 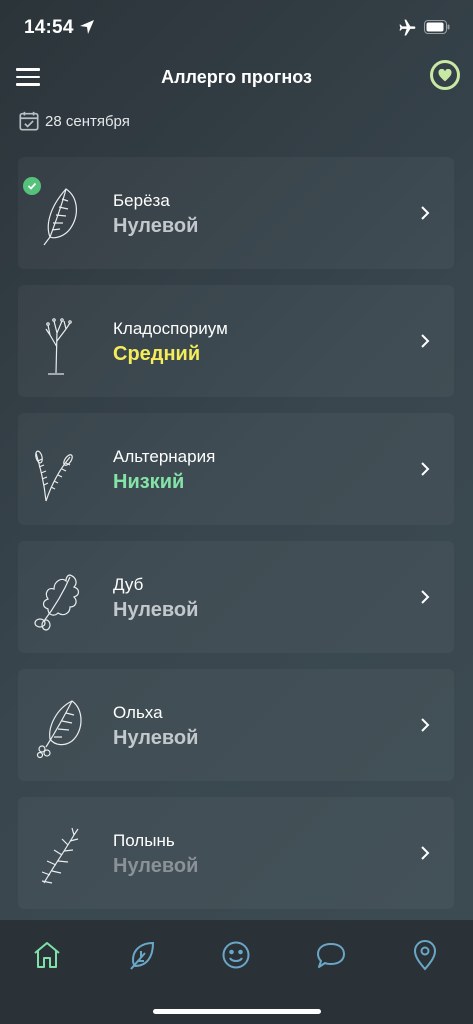 I want to click on heart-icon, so click(x=445, y=74).